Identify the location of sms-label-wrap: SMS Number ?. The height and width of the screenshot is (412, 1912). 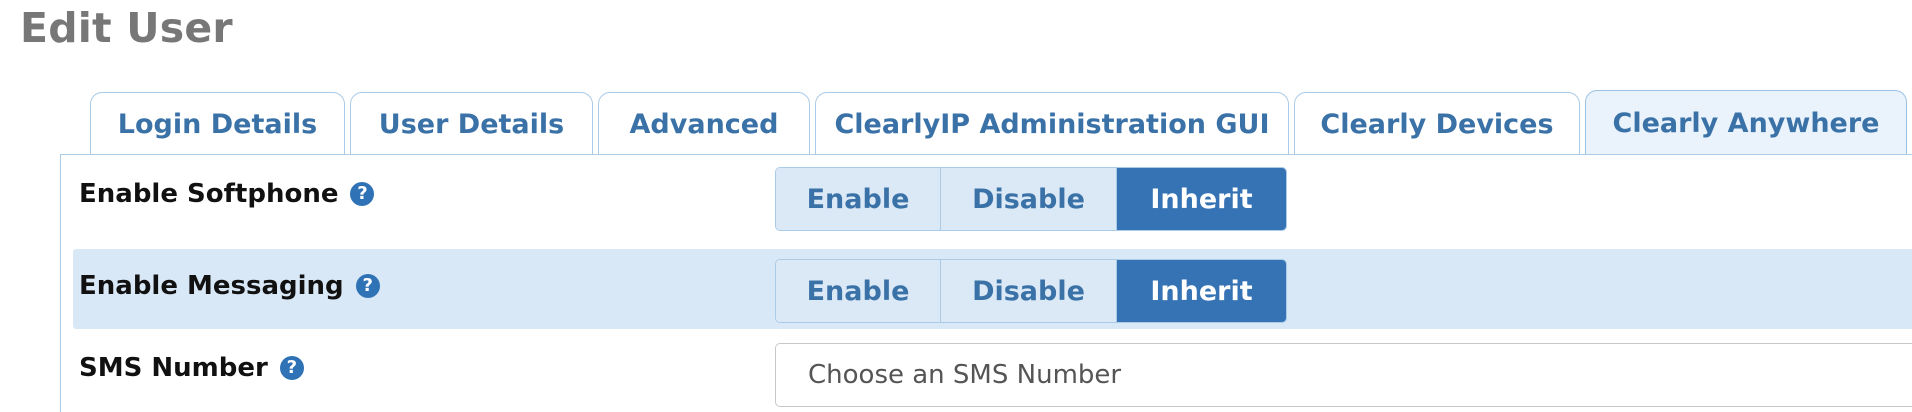
(191, 368).